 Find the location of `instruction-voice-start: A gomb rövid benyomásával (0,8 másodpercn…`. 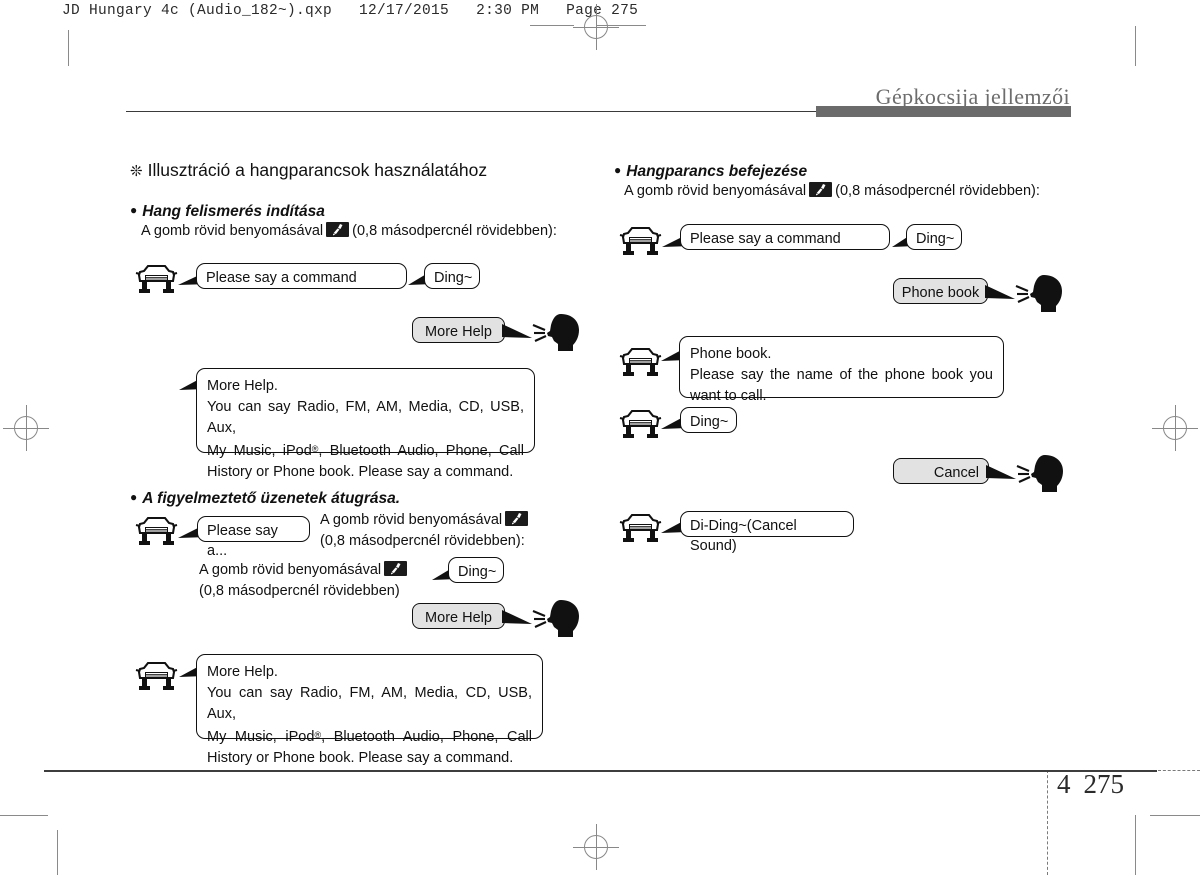

instruction-voice-start: A gomb rövid benyomásával (0,8 másodpercn… is located at coordinates (349, 231).